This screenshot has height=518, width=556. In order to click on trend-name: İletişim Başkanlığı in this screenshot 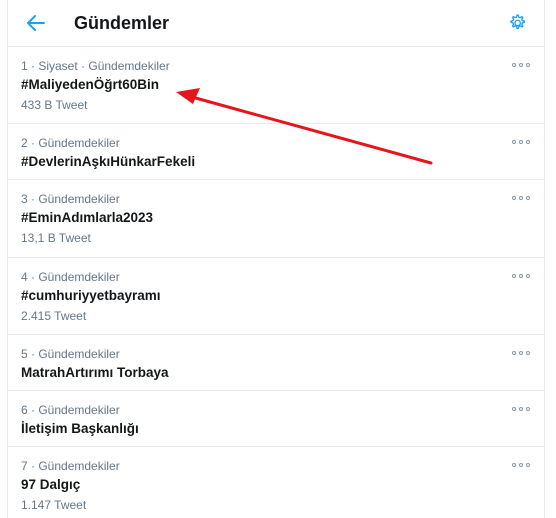, I will do `click(80, 428)`.